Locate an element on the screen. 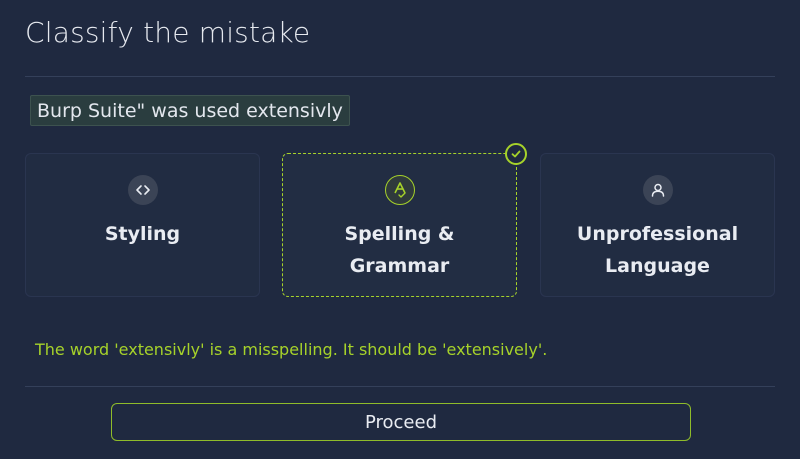  header-divider is located at coordinates (400, 76).